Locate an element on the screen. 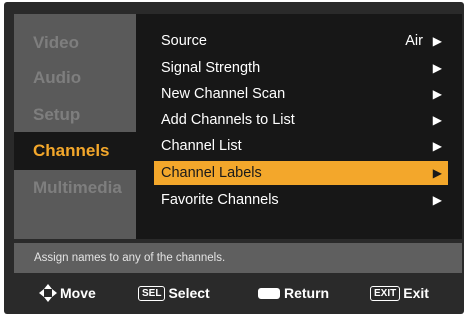 The width and height of the screenshot is (468, 316). tab-label: Video is located at coordinates (56, 42).